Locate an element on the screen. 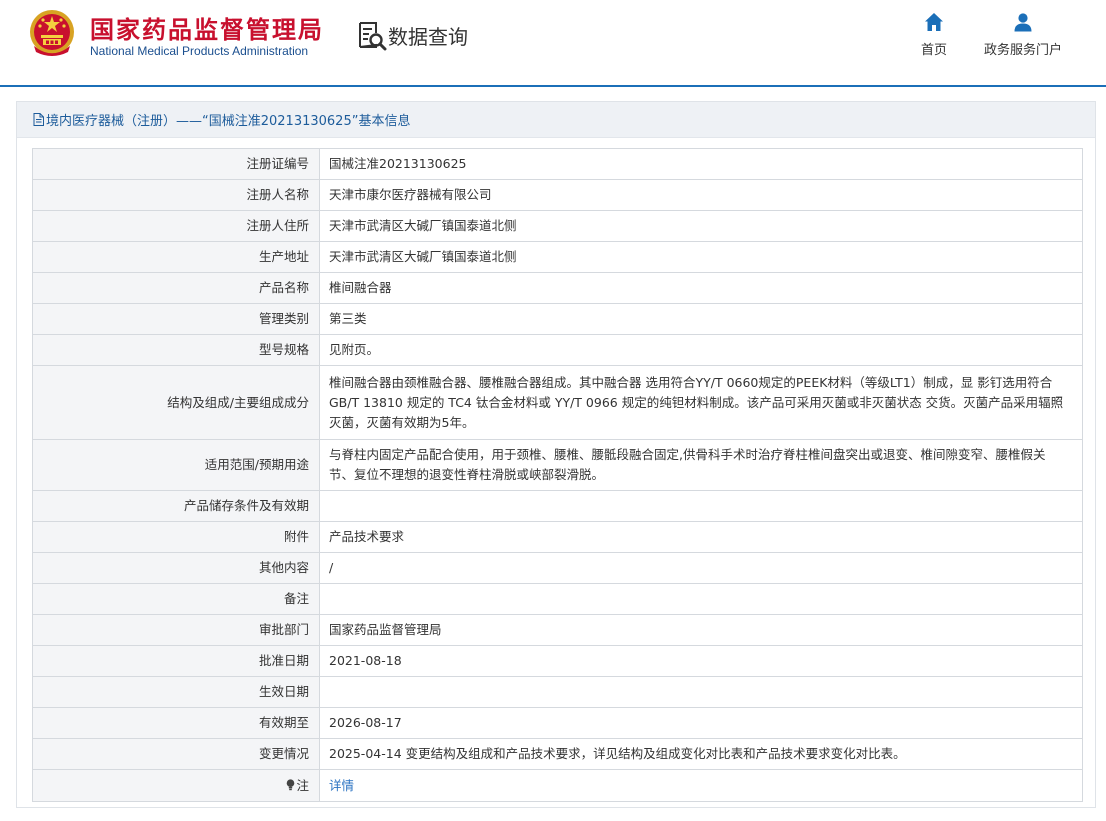 The image size is (1106, 821). row-value-effective-date is located at coordinates (701, 692).